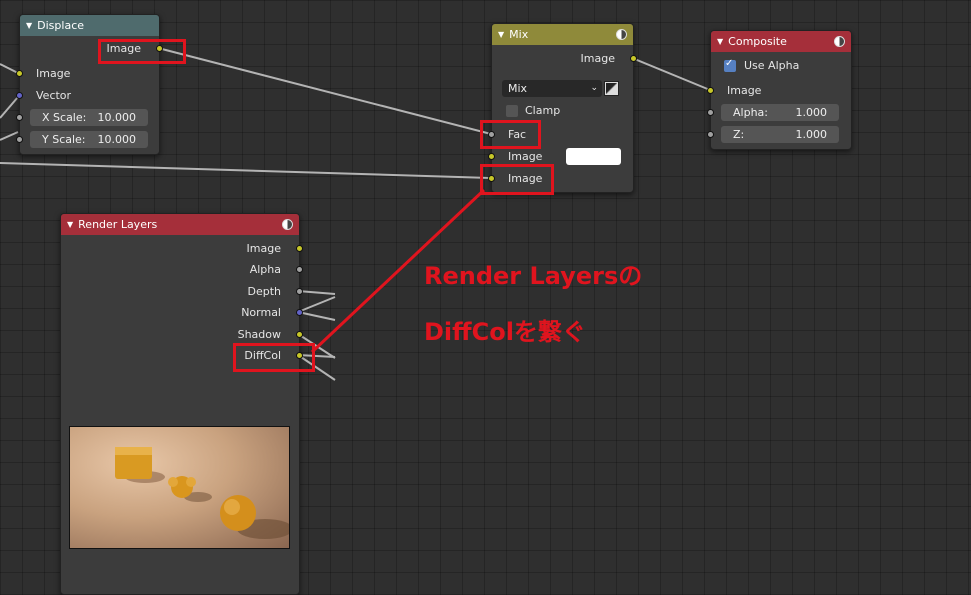 This screenshot has height=595, width=971. Describe the element at coordinates (89, 117) in the screenshot. I see `x-scale-field: X Scale: 10.000` at that location.